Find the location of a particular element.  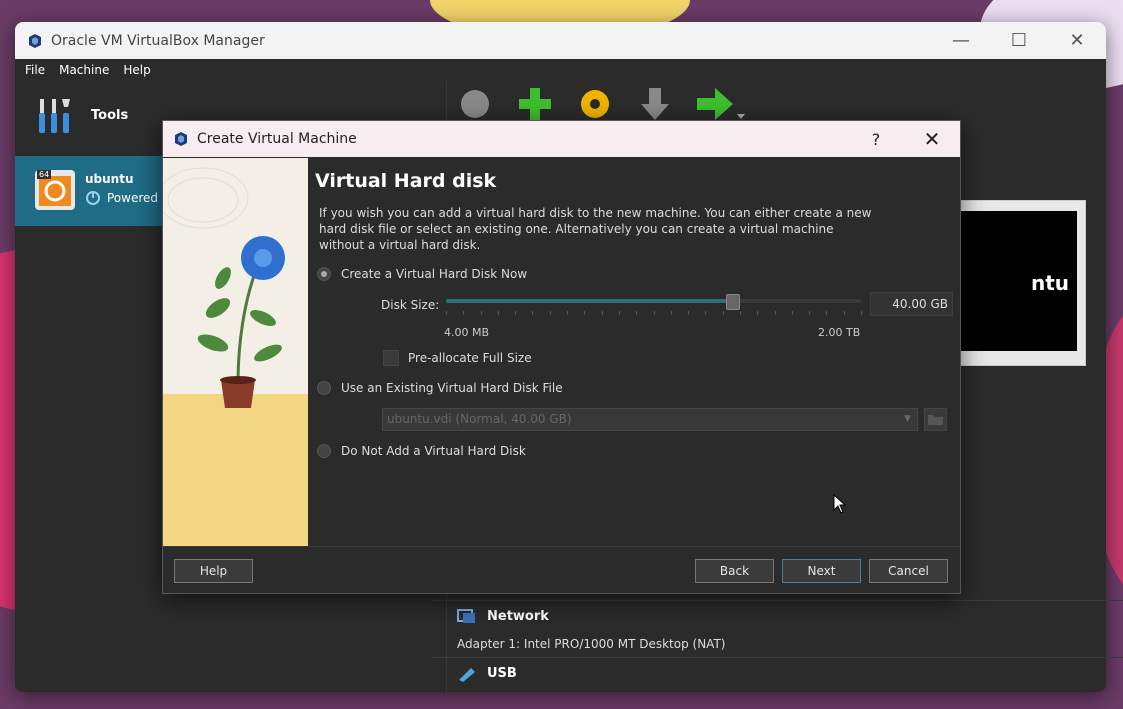

chevron-down-icon: ▼ is located at coordinates (907, 419).